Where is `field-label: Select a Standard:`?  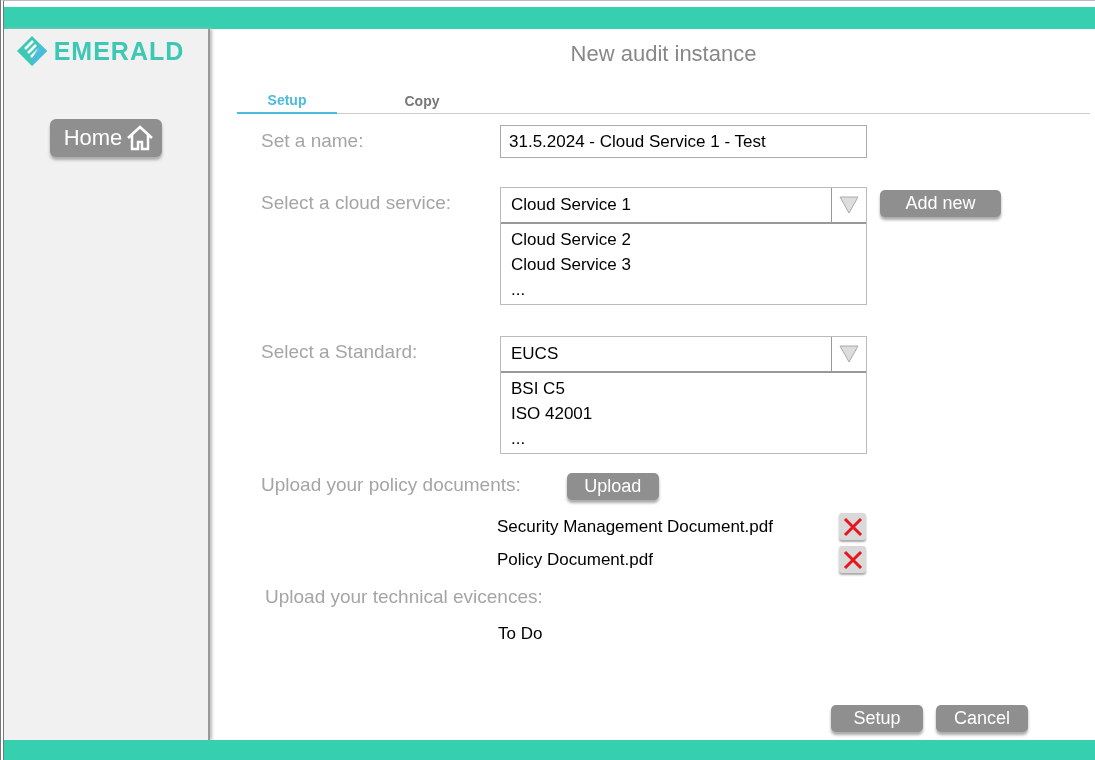 field-label: Select a Standard: is located at coordinates (340, 351).